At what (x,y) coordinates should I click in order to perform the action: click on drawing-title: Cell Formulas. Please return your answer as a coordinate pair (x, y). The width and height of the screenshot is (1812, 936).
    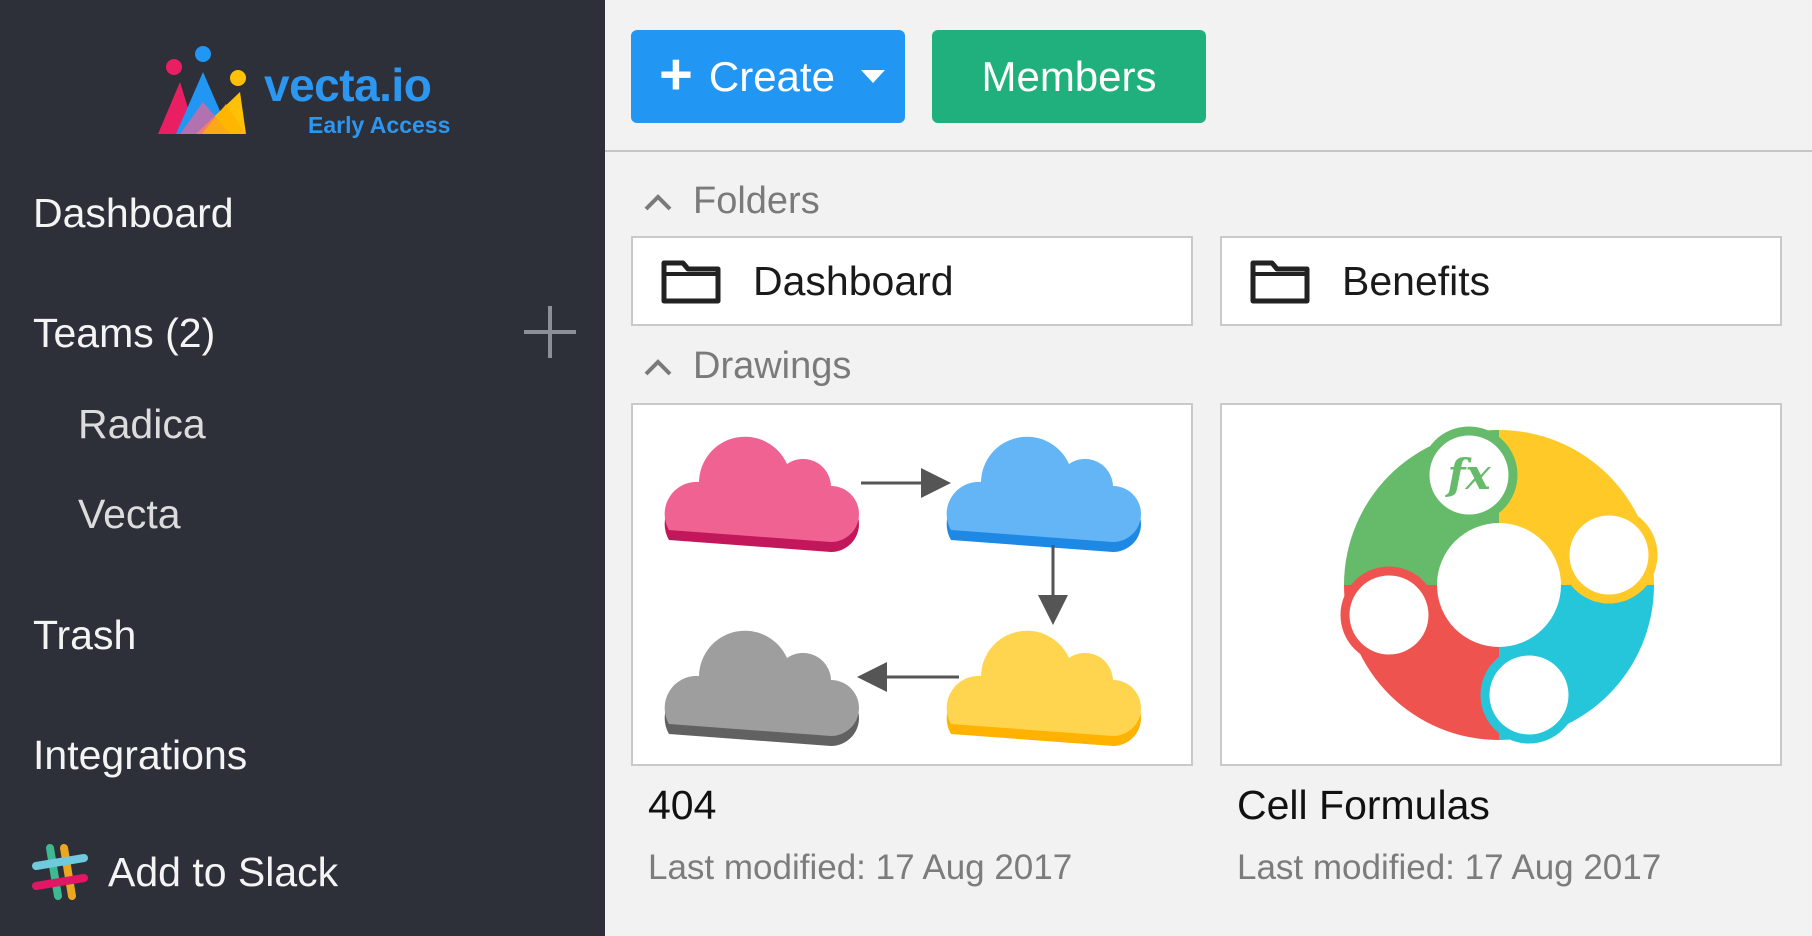
    Looking at the image, I should click on (1363, 805).